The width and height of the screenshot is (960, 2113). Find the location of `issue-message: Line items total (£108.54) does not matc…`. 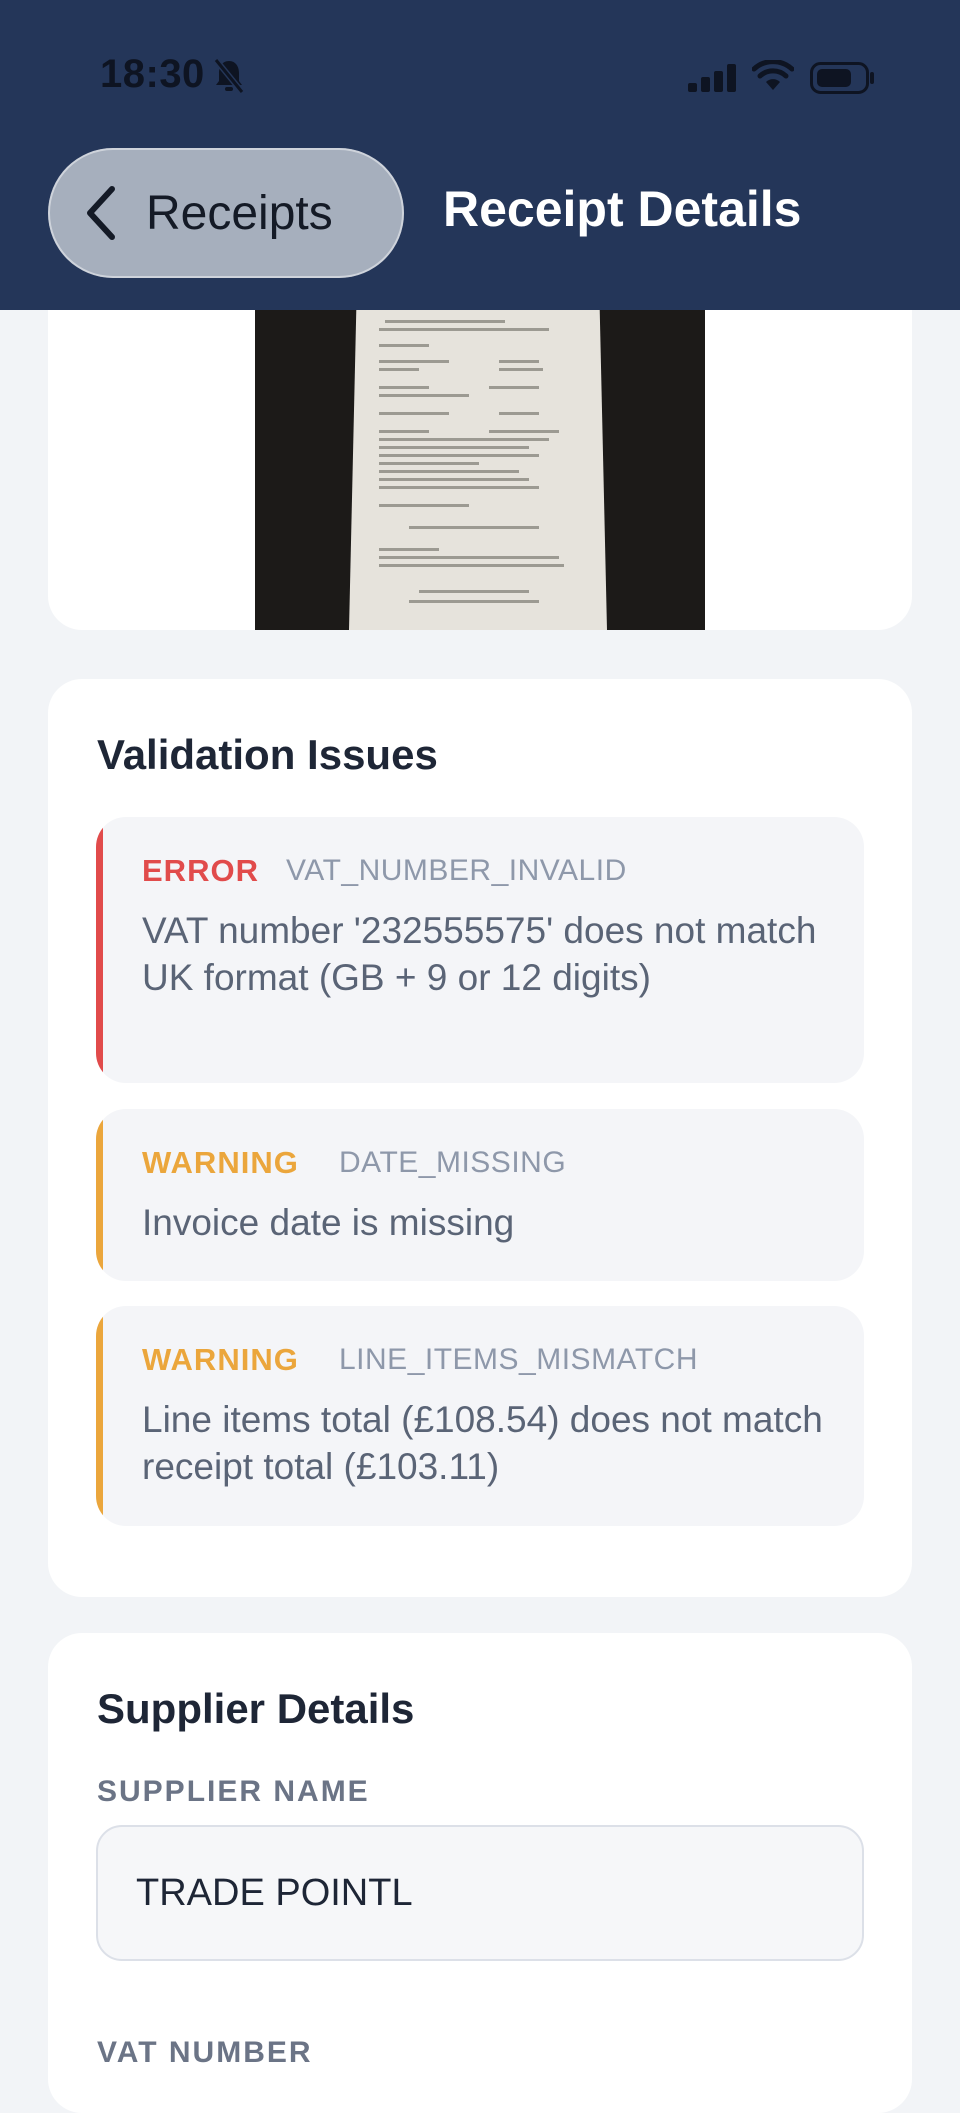

issue-message: Line items total (£108.54) does not matc… is located at coordinates (482, 1443).